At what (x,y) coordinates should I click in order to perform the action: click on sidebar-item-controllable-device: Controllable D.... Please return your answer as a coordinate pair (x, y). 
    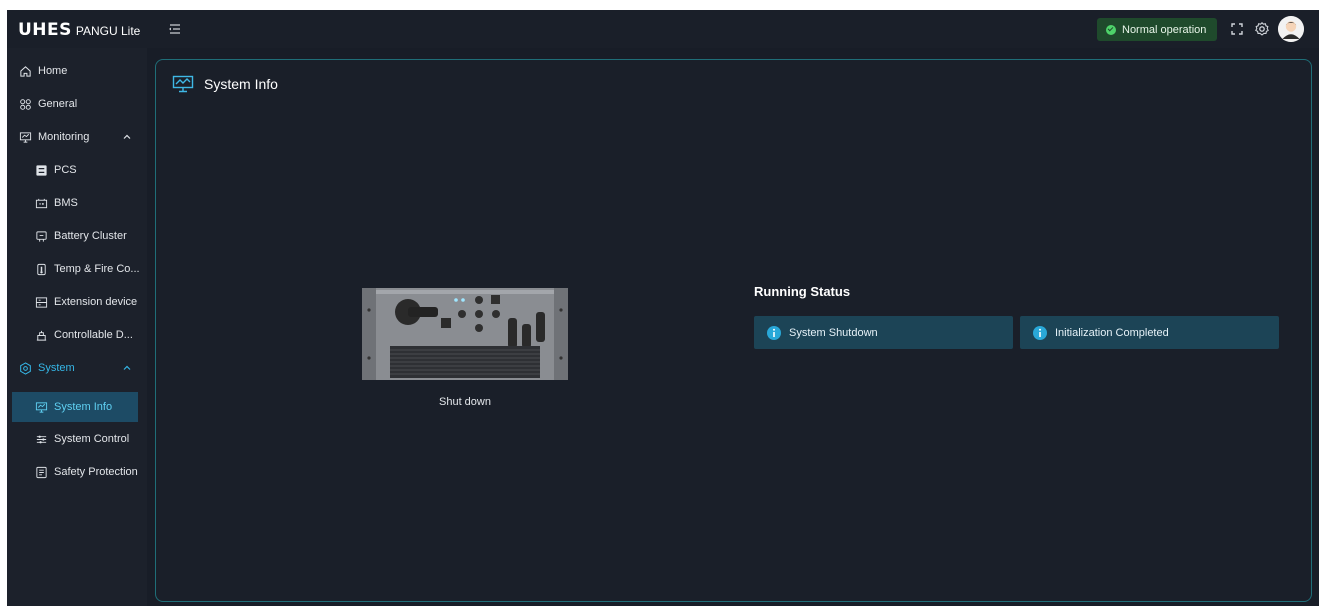
    Looking at the image, I should click on (77, 335).